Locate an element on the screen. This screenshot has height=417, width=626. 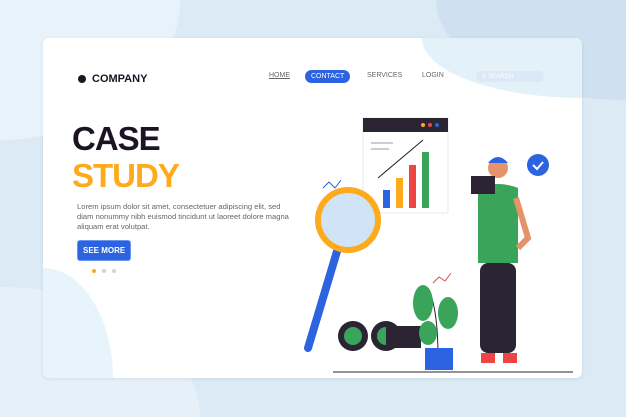
see-more-button: SEE MORE is located at coordinates (104, 250).